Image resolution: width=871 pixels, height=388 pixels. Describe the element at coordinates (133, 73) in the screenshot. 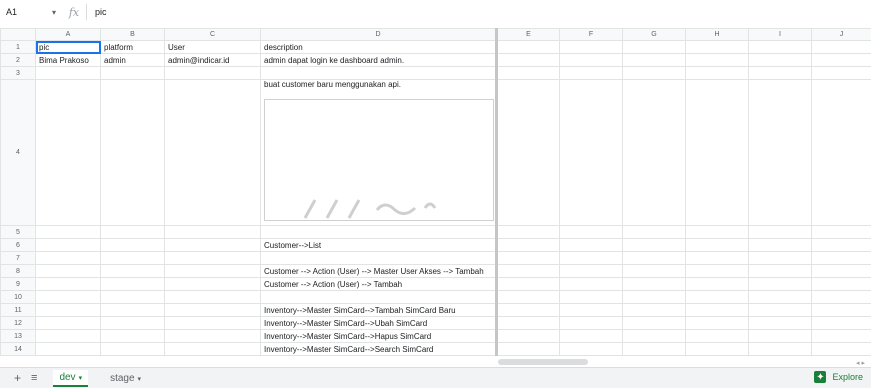

I see `cell-b3` at that location.